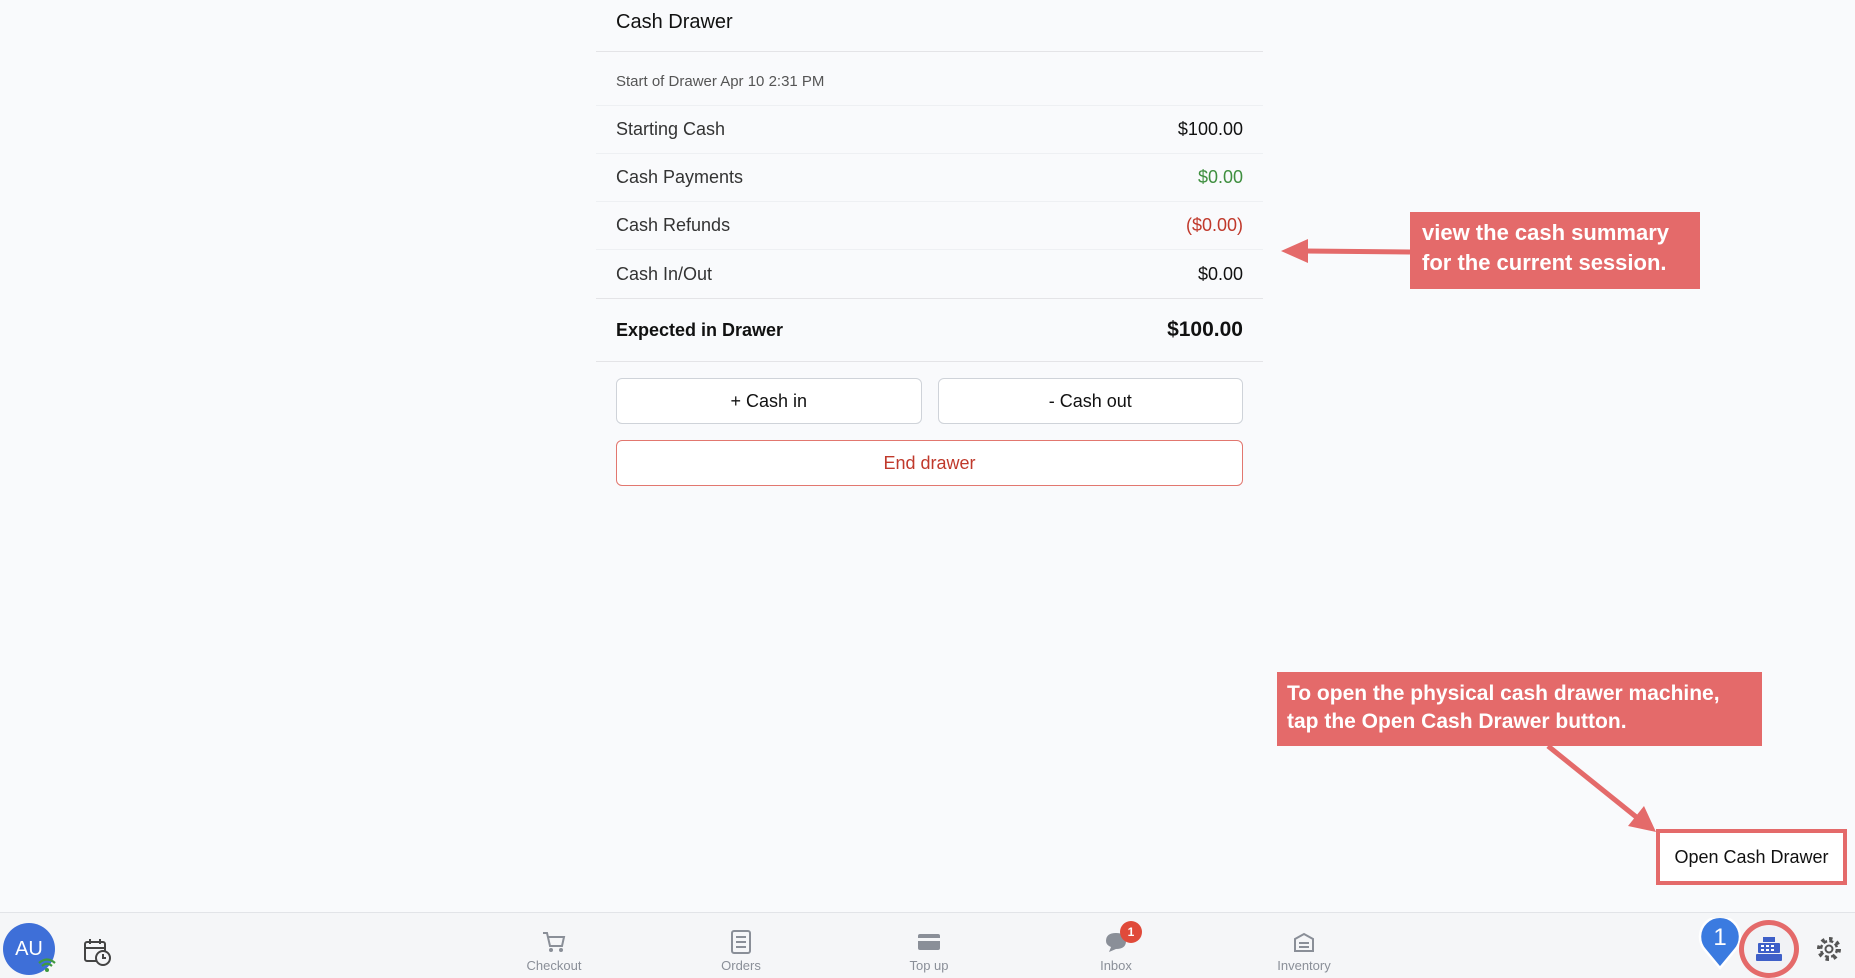  What do you see at coordinates (1720, 937) in the screenshot?
I see `step-number: 1` at bounding box center [1720, 937].